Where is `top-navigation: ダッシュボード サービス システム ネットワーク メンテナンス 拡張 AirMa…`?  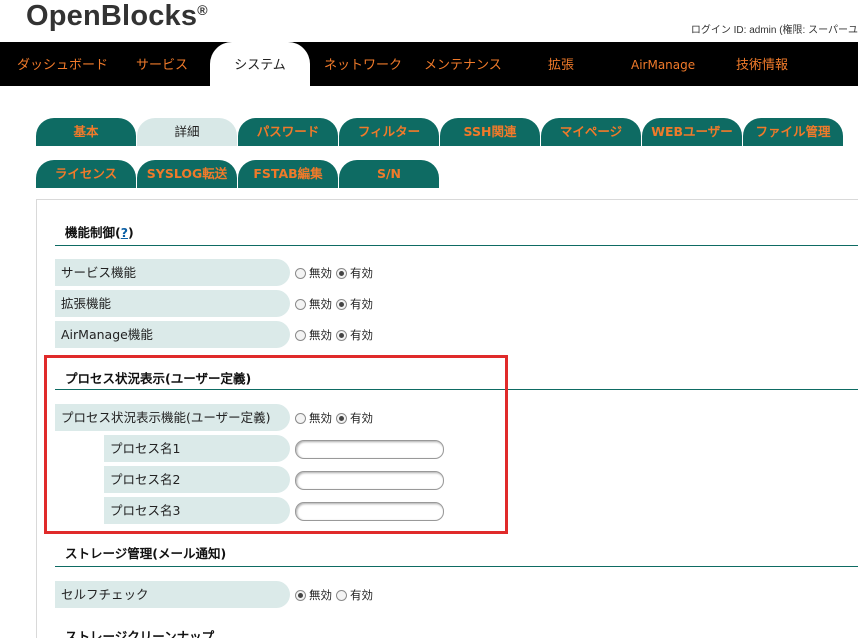 top-navigation: ダッシュボード サービス システム ネットワーク メンテナンス 拡張 AirMa… is located at coordinates (429, 65).